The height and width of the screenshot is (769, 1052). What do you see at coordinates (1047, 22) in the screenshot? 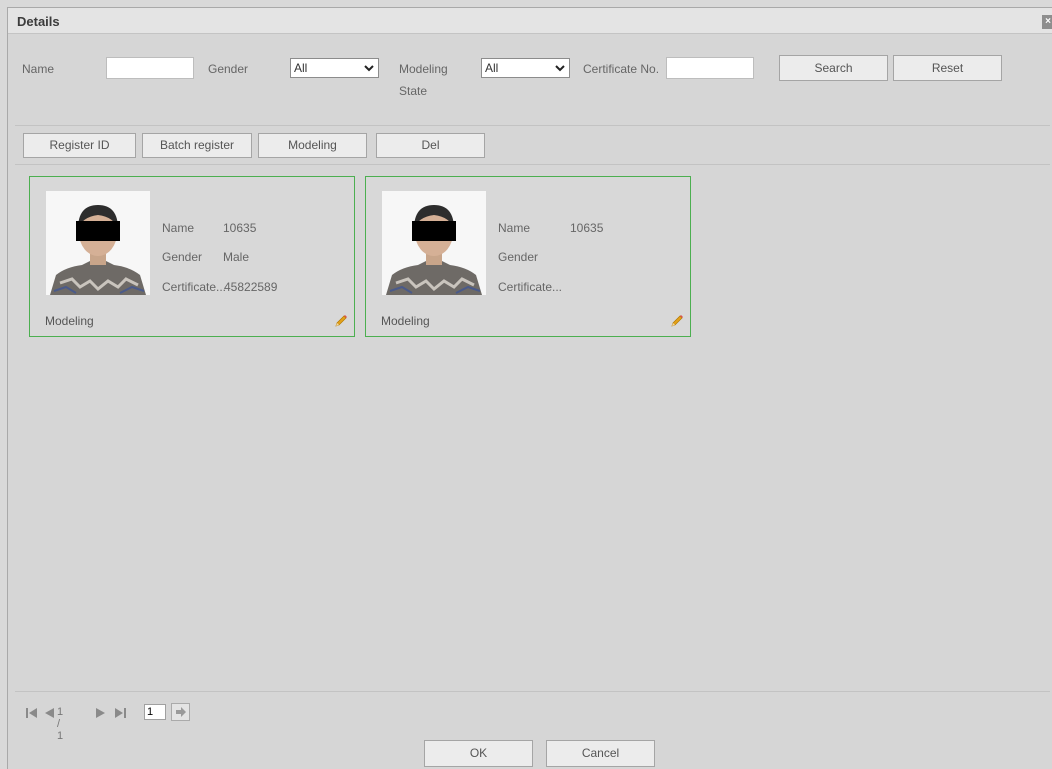
I see `close-icon: ×` at bounding box center [1047, 22].